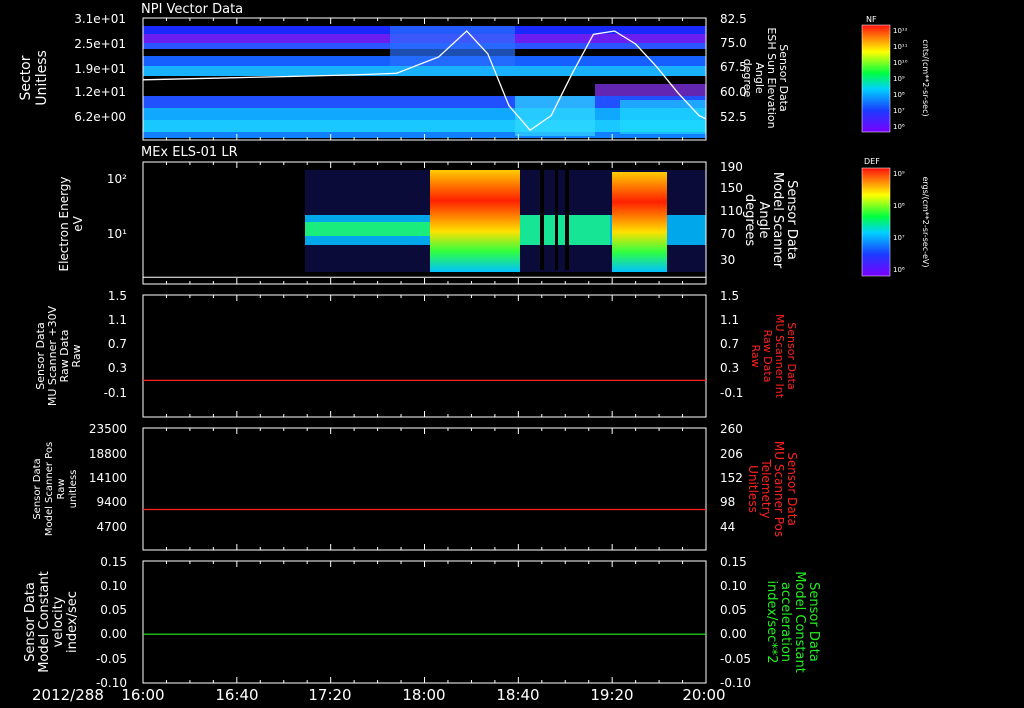 This screenshot has height=708, width=1024. Describe the element at coordinates (236, 695) in the screenshot. I see `time-tick: 16:40` at that location.